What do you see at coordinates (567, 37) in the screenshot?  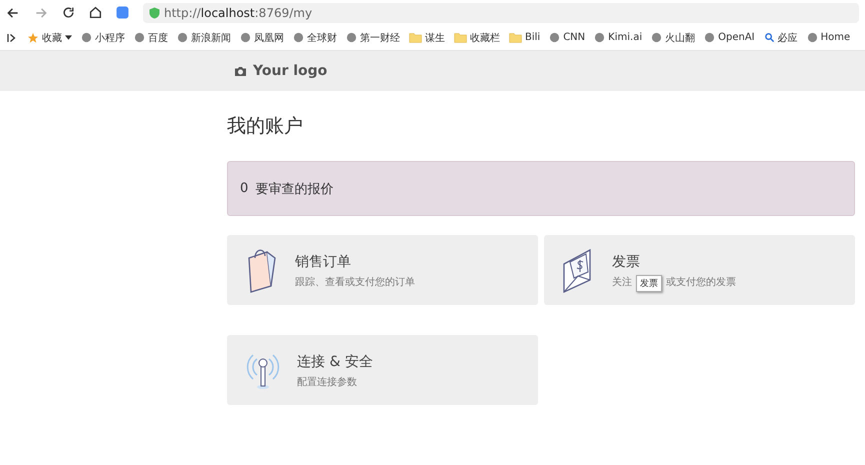 I see `bookmark-item: CNN` at bounding box center [567, 37].